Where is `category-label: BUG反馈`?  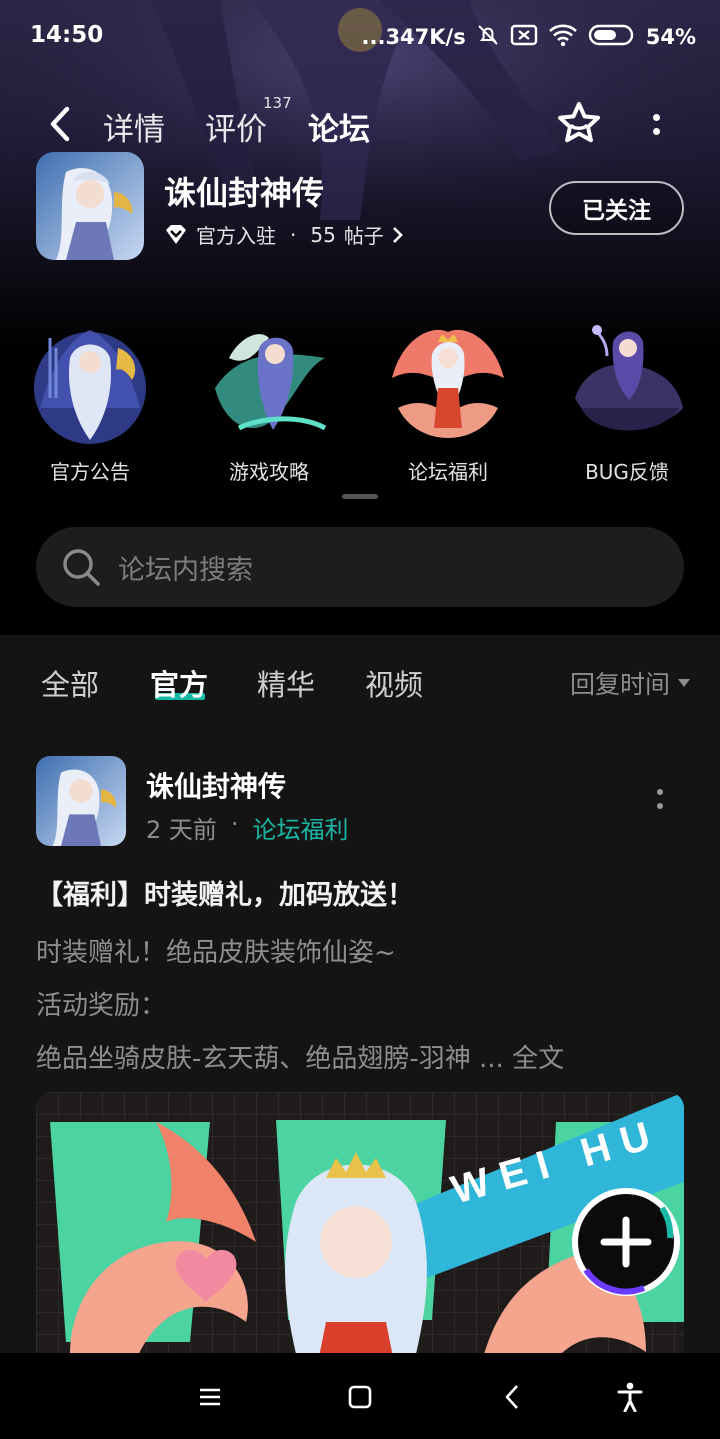 category-label: BUG反馈 is located at coordinates (627, 472).